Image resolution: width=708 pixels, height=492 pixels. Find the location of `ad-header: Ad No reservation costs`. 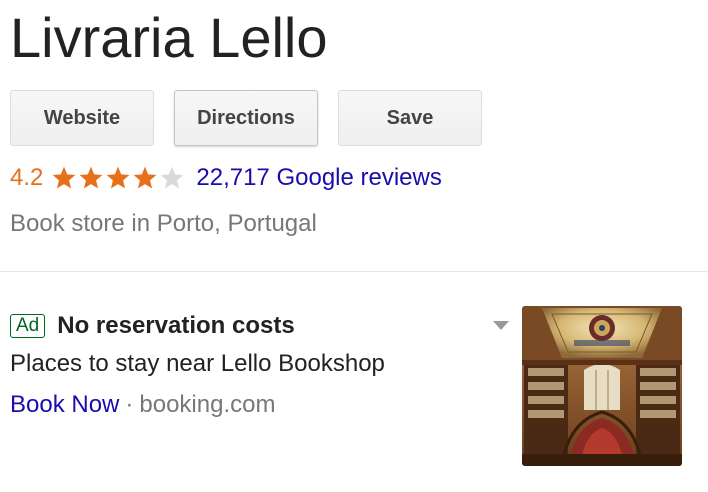

ad-header: Ad No reservation costs is located at coordinates (152, 326).